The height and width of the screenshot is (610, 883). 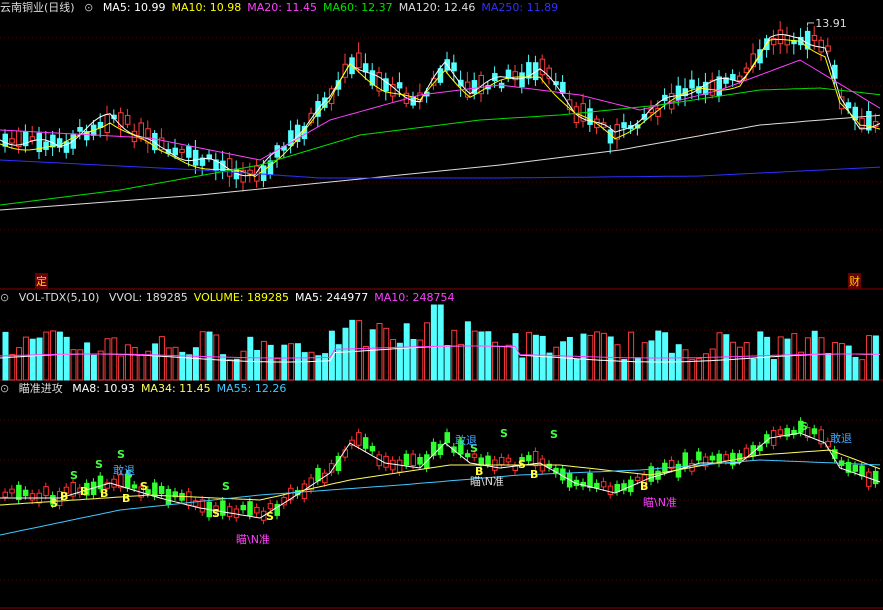 What do you see at coordinates (84, 491) in the screenshot?
I see `signal-letter: B` at bounding box center [84, 491].